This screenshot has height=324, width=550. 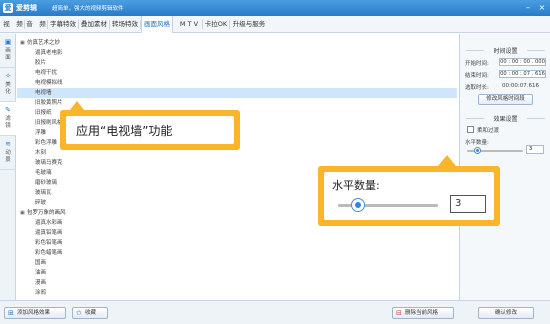 I want to click on end-time-label: 结束时间:, so click(x=477, y=76).